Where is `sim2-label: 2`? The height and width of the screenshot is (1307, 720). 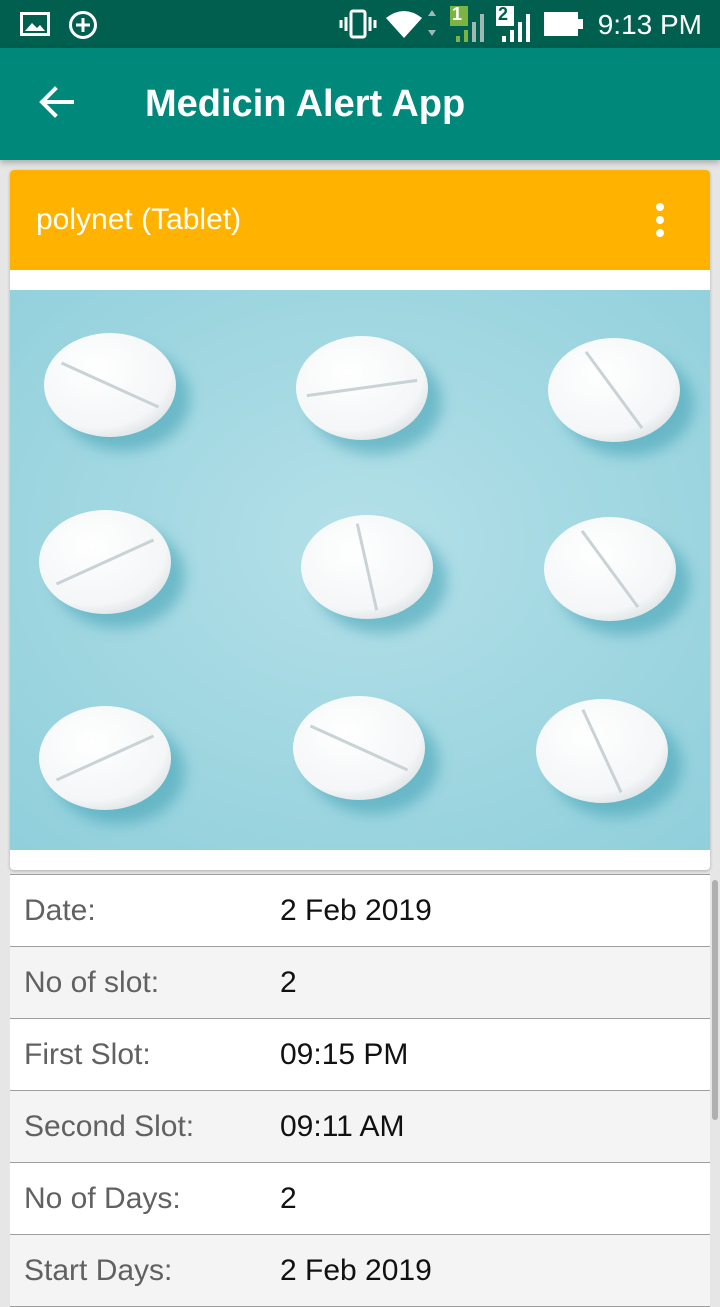
sim2-label: 2 is located at coordinates (503, 14).